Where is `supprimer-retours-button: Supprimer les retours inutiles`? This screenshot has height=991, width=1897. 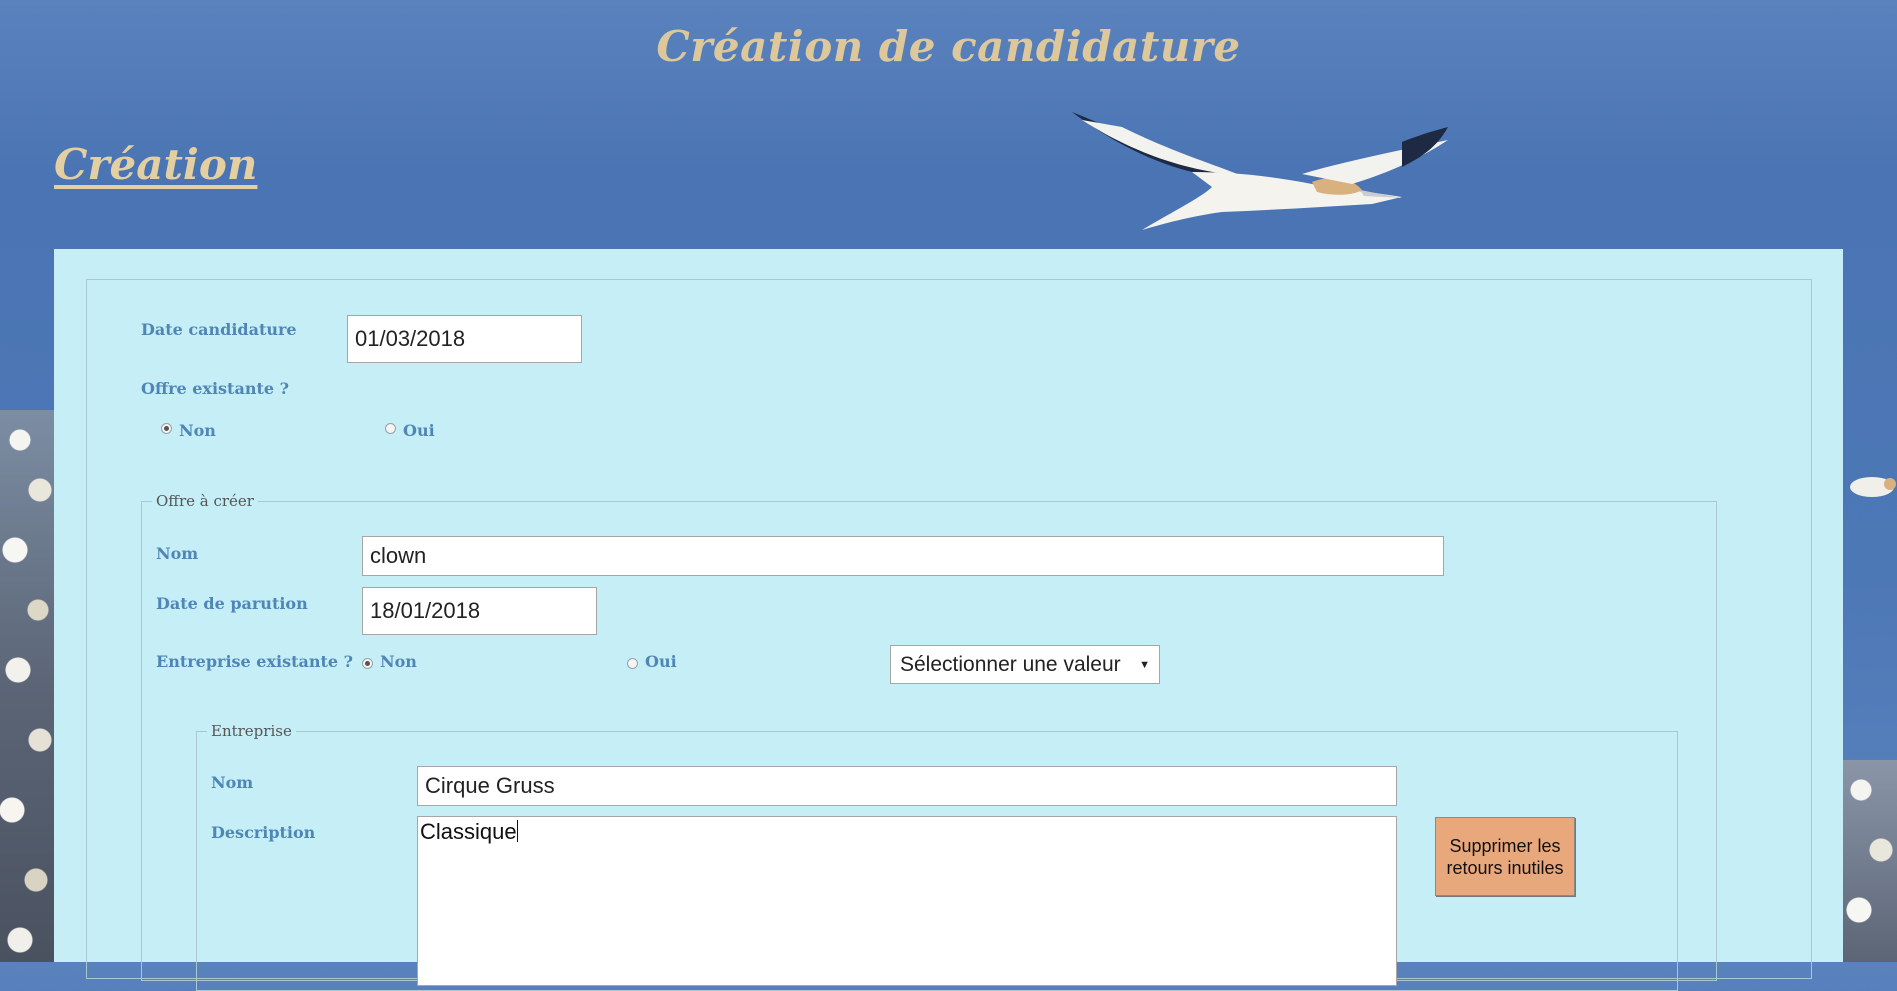 supprimer-retours-button: Supprimer les retours inutiles is located at coordinates (1505, 856).